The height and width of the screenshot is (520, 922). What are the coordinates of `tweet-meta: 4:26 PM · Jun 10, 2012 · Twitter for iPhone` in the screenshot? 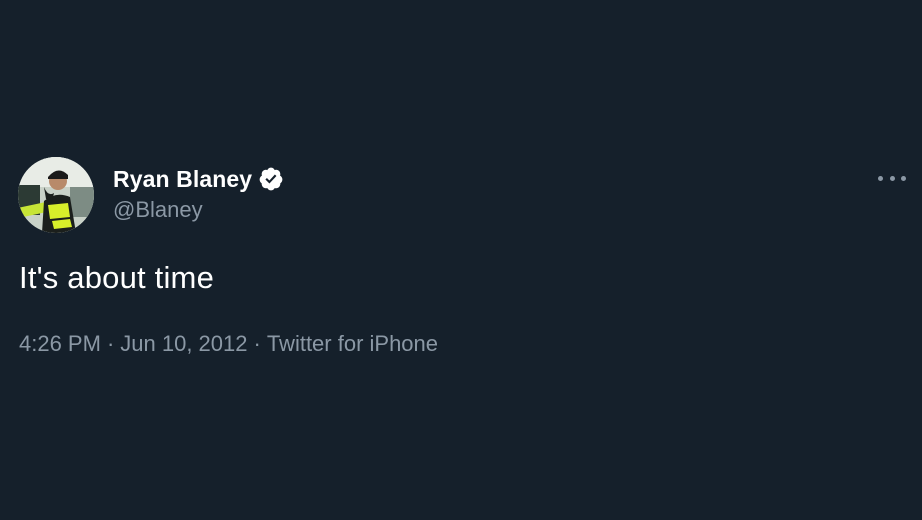 It's located at (228, 344).